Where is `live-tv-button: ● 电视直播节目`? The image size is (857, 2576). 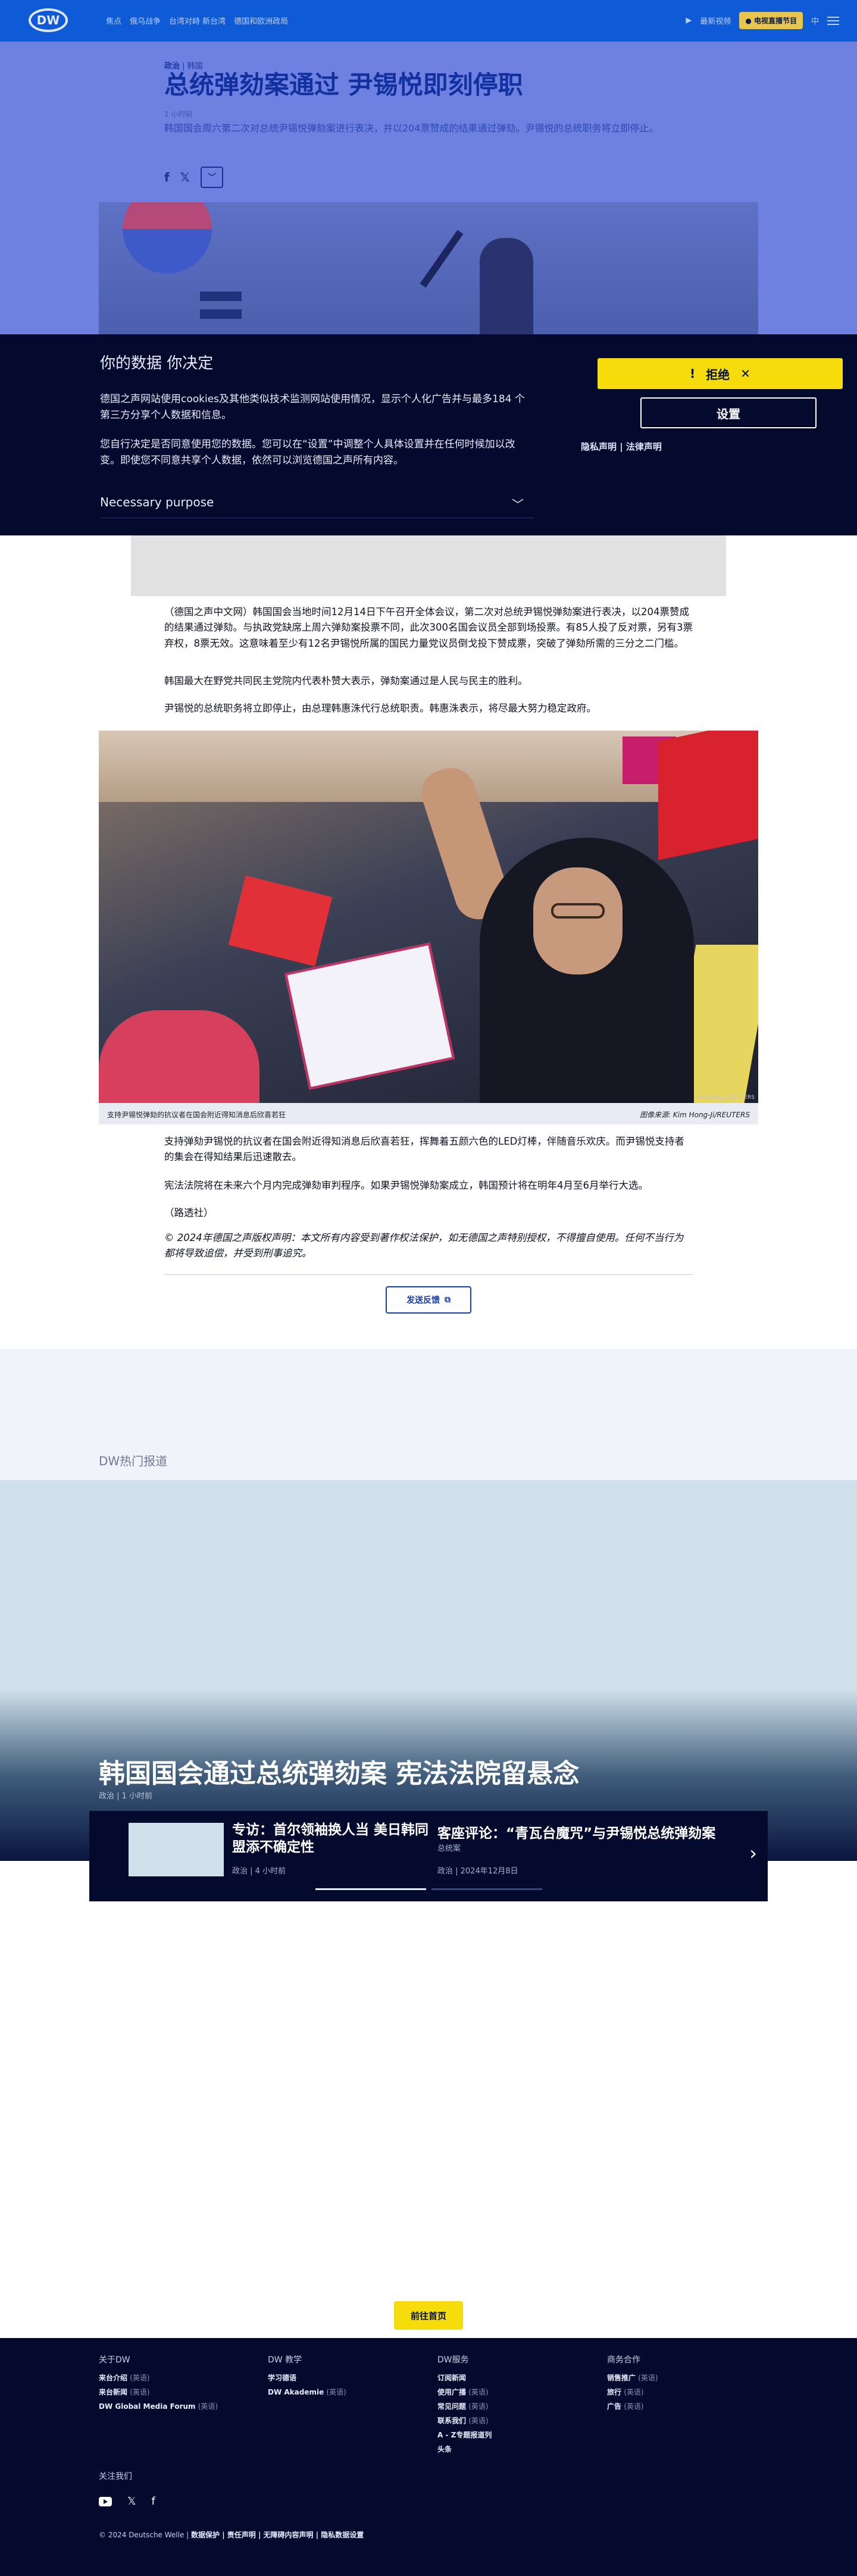 live-tv-button: ● 电视直播节目 is located at coordinates (771, 20).